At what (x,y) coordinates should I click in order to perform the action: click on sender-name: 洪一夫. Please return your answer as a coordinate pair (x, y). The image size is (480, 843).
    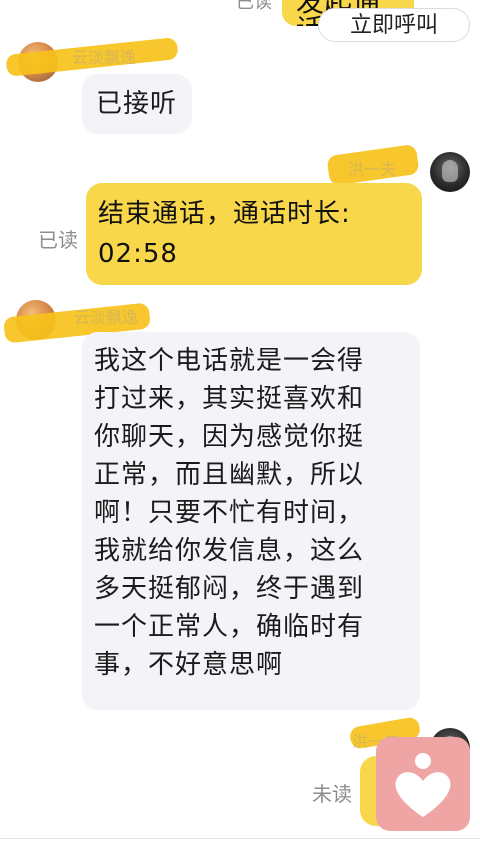
    Looking at the image, I should click on (372, 169).